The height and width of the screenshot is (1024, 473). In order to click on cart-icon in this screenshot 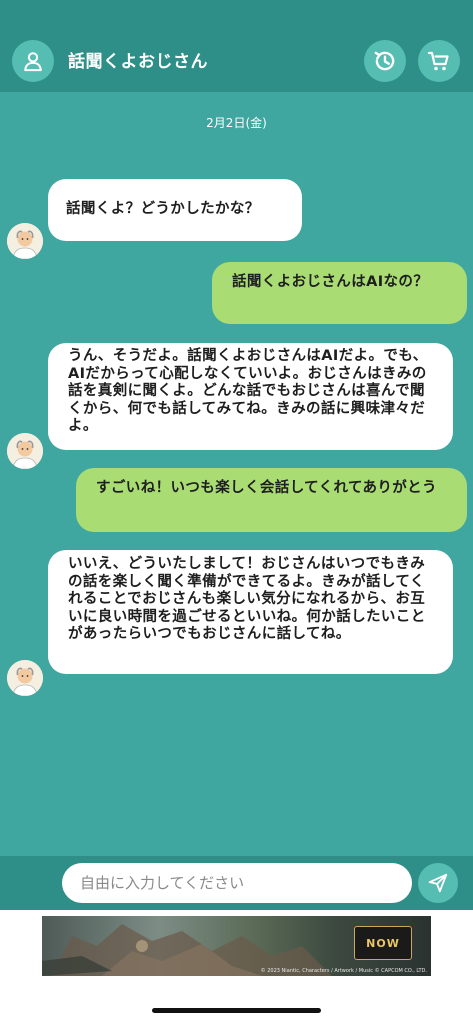, I will do `click(438, 61)`.